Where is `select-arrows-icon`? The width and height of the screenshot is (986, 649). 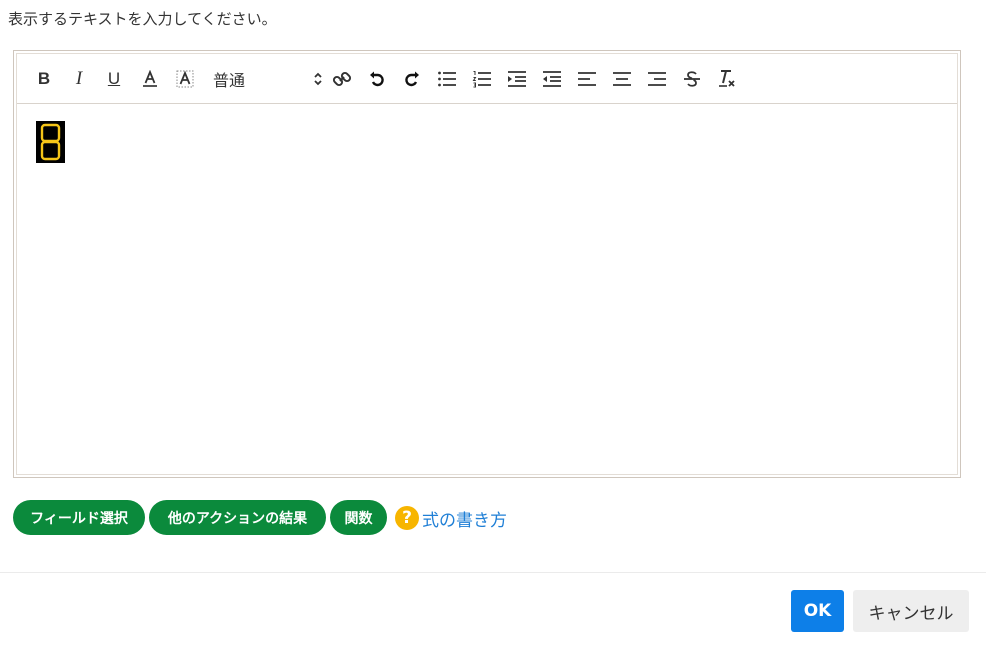
select-arrows-icon is located at coordinates (318, 79).